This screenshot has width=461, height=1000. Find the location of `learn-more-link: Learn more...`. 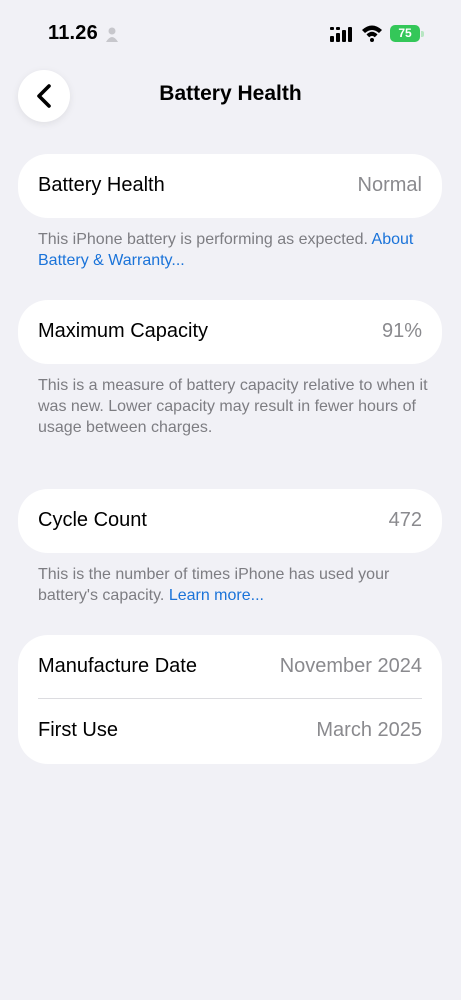

learn-more-link: Learn more... is located at coordinates (216, 595).